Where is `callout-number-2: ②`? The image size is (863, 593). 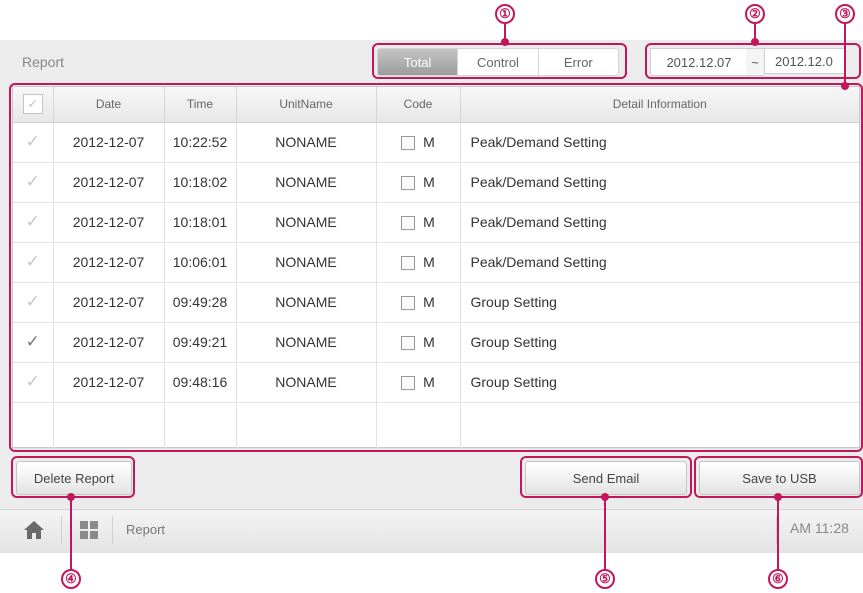 callout-number-2: ② is located at coordinates (755, 14).